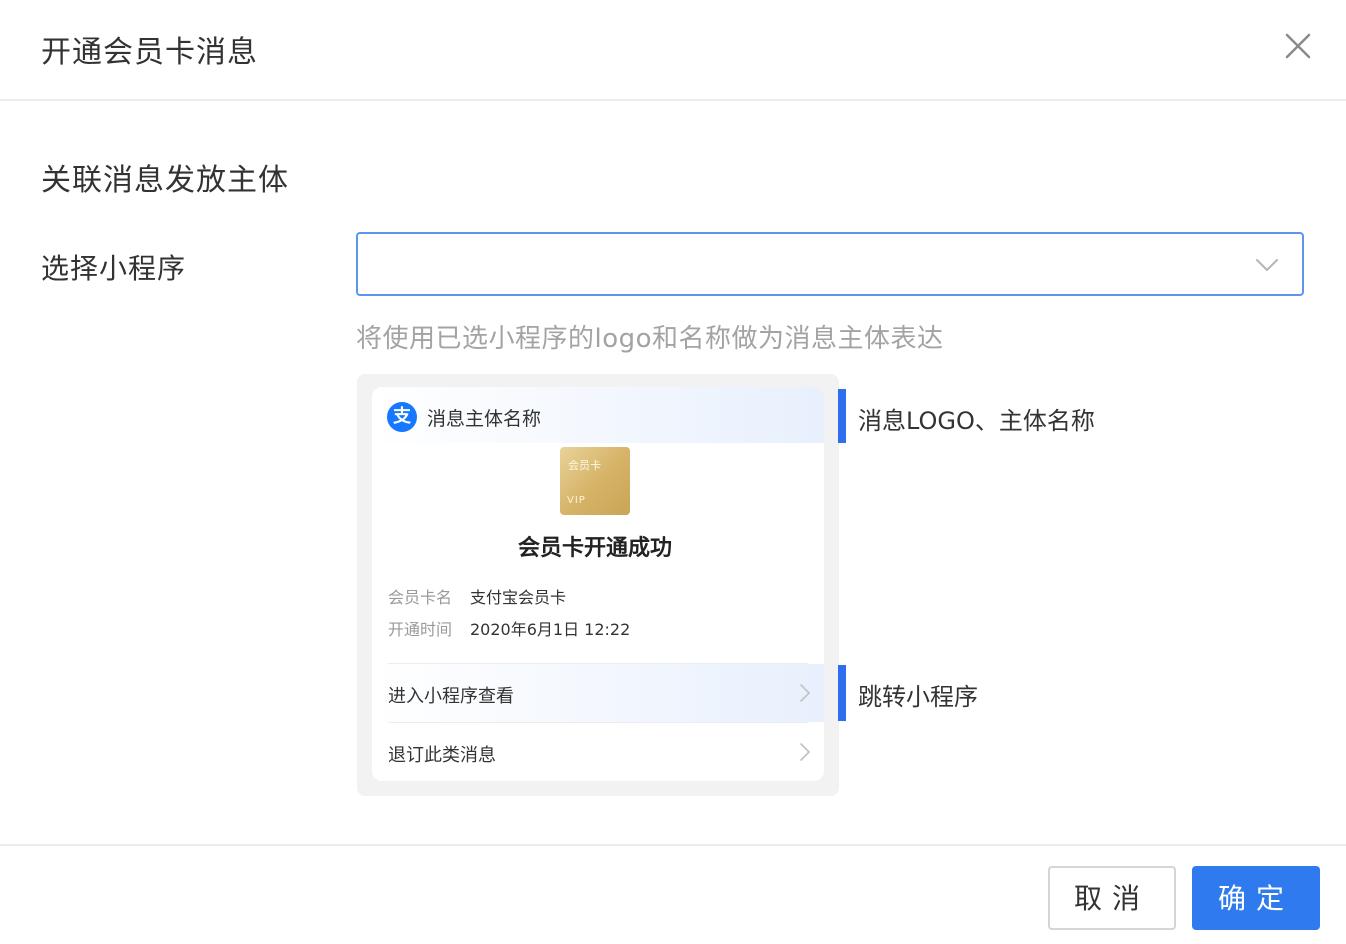 Image resolution: width=1346 pixels, height=944 pixels. What do you see at coordinates (830, 264) in the screenshot?
I see `mini-program-select` at bounding box center [830, 264].